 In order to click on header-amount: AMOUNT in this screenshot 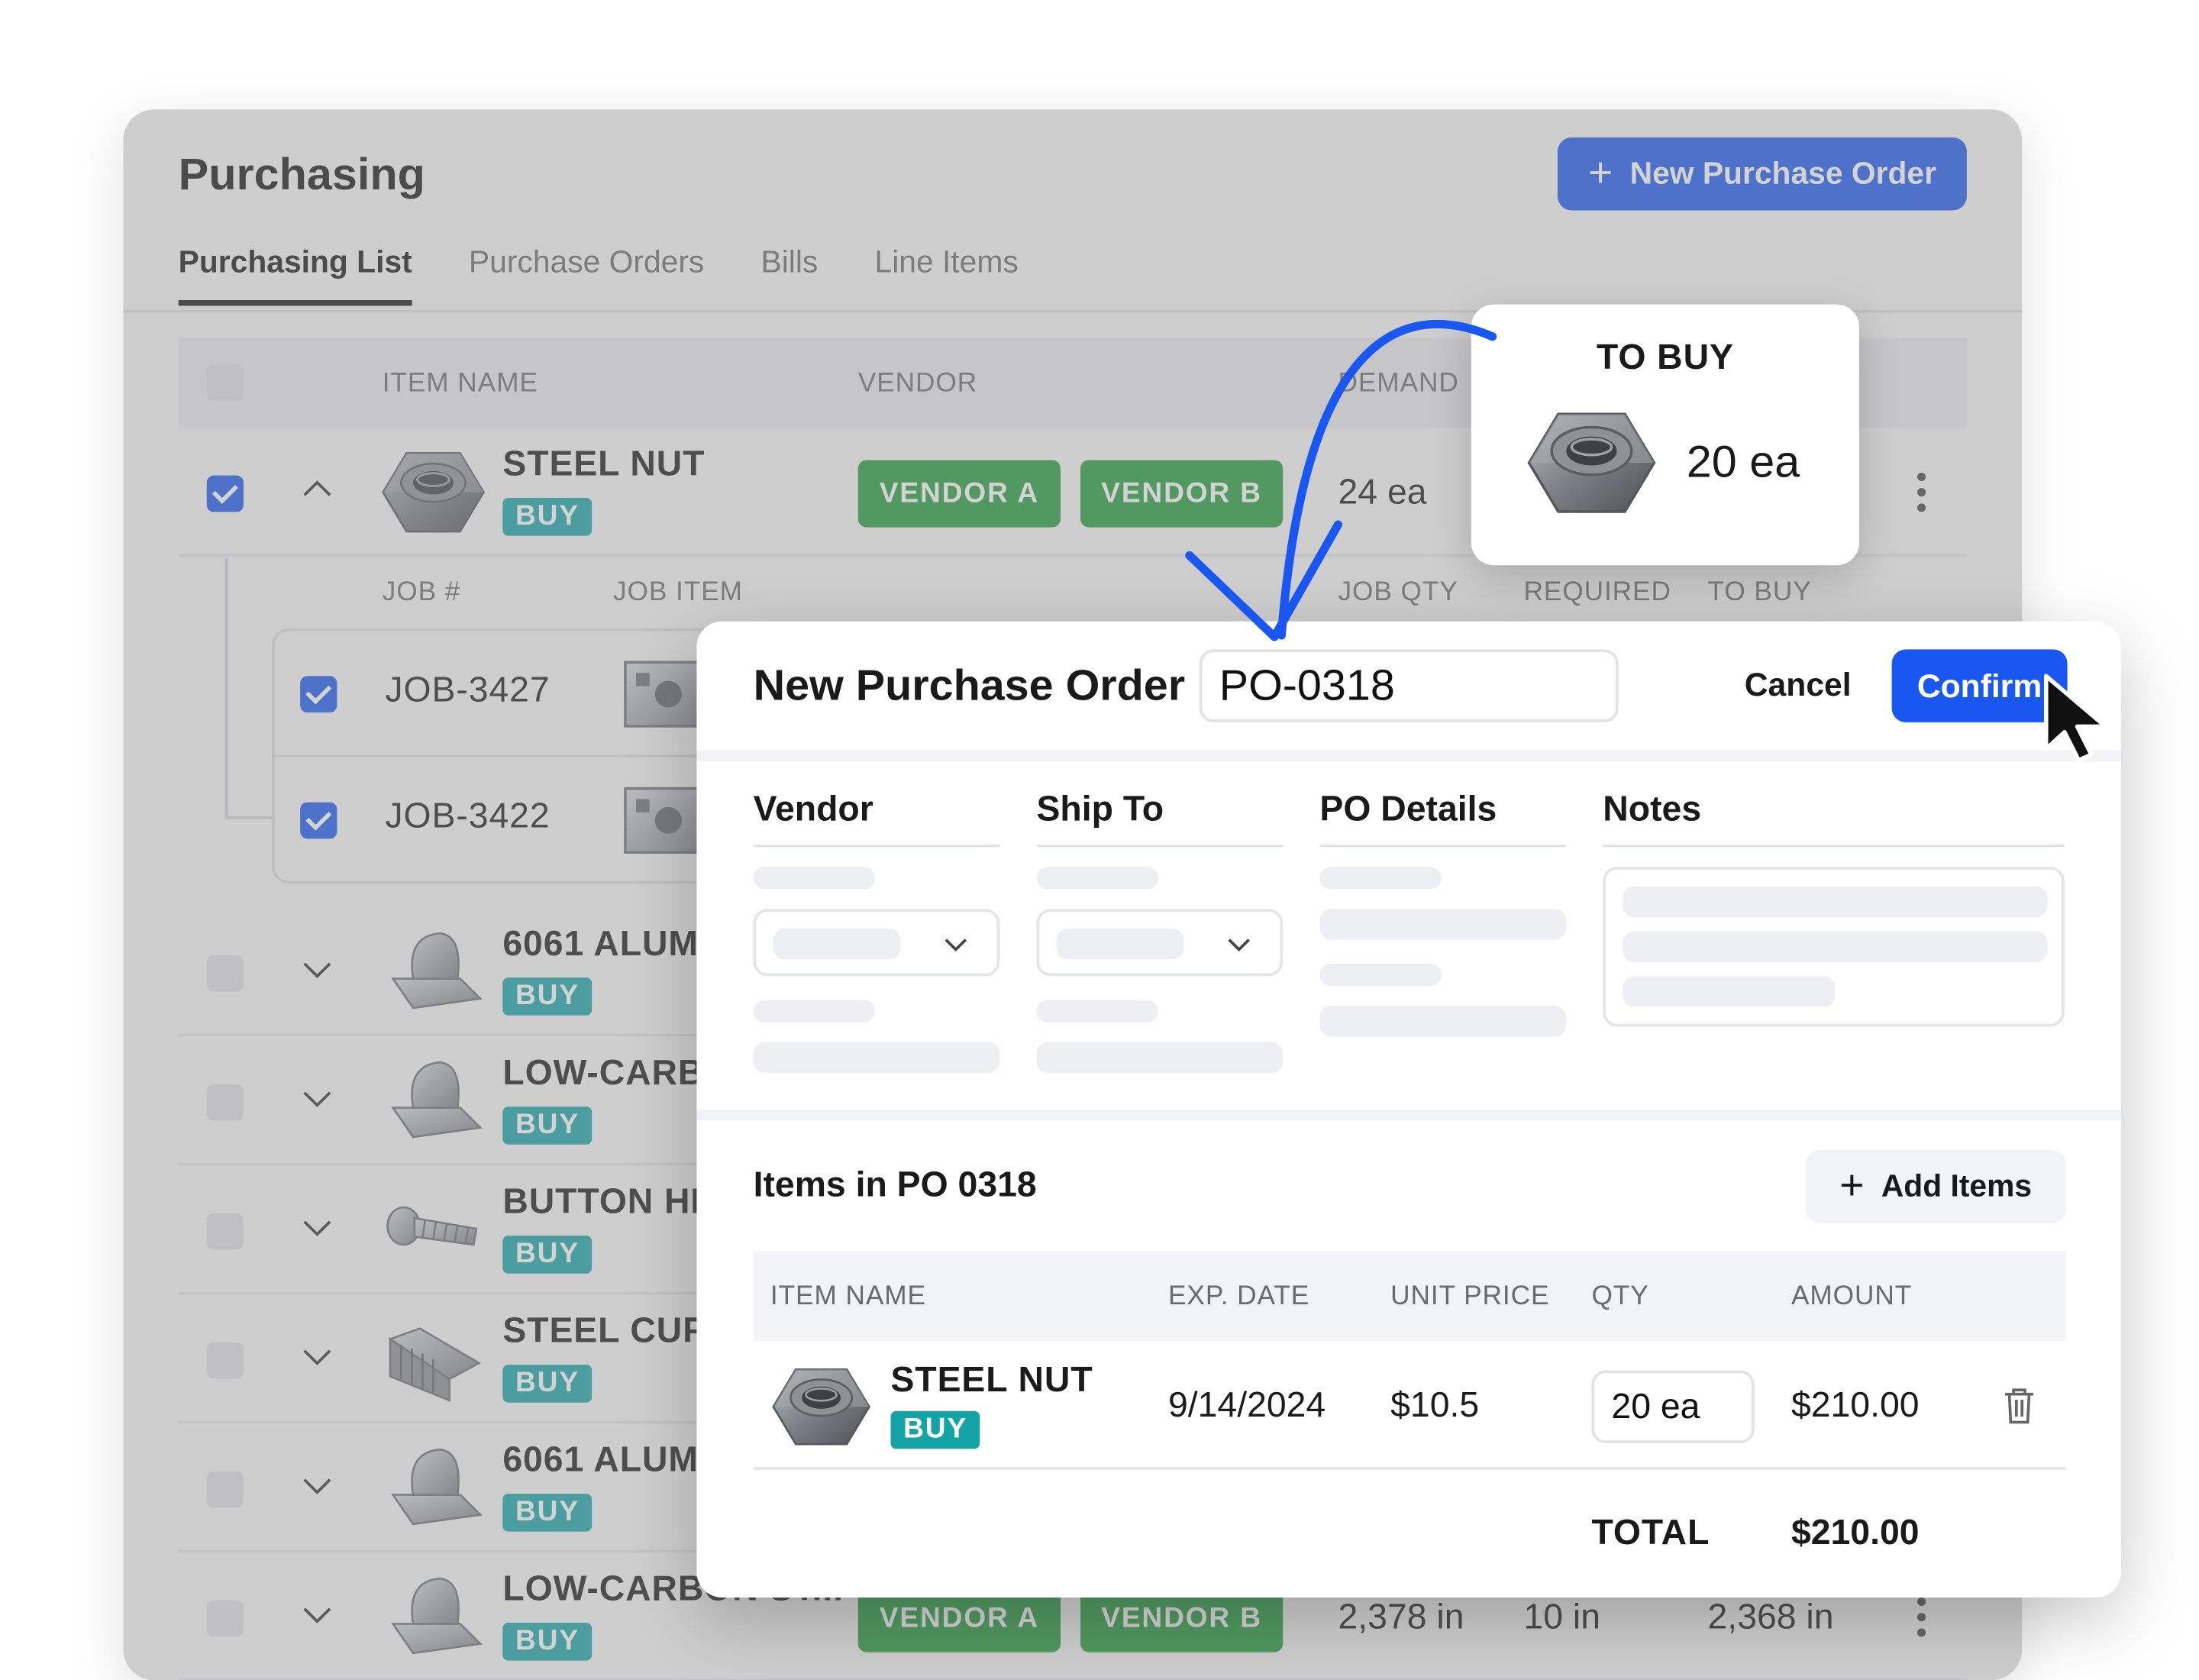, I will do `click(1852, 1296)`.